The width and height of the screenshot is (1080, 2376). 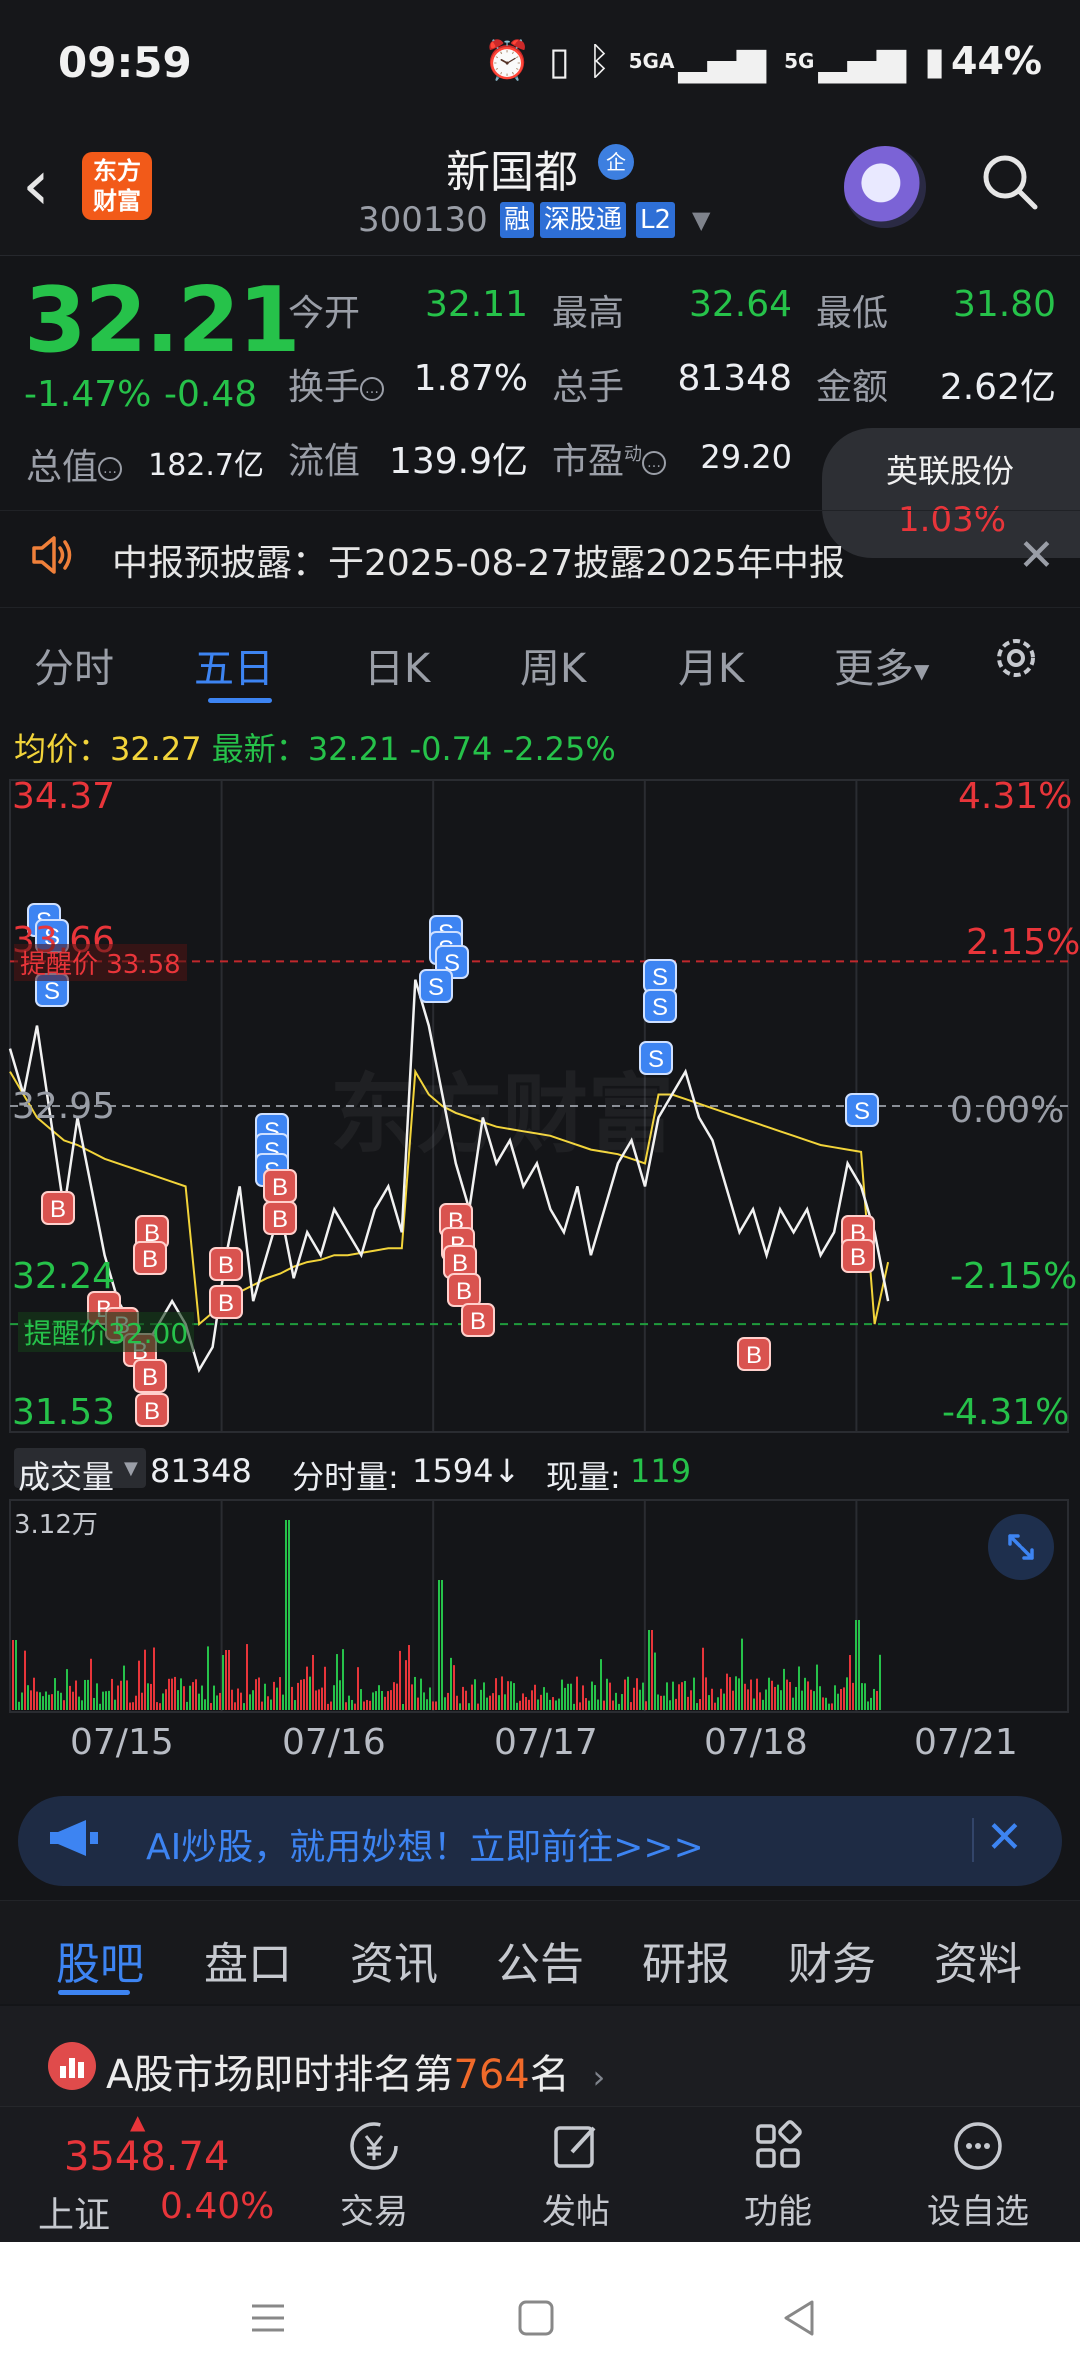 I want to click on tab-intraday: 分时, so click(x=74, y=665).